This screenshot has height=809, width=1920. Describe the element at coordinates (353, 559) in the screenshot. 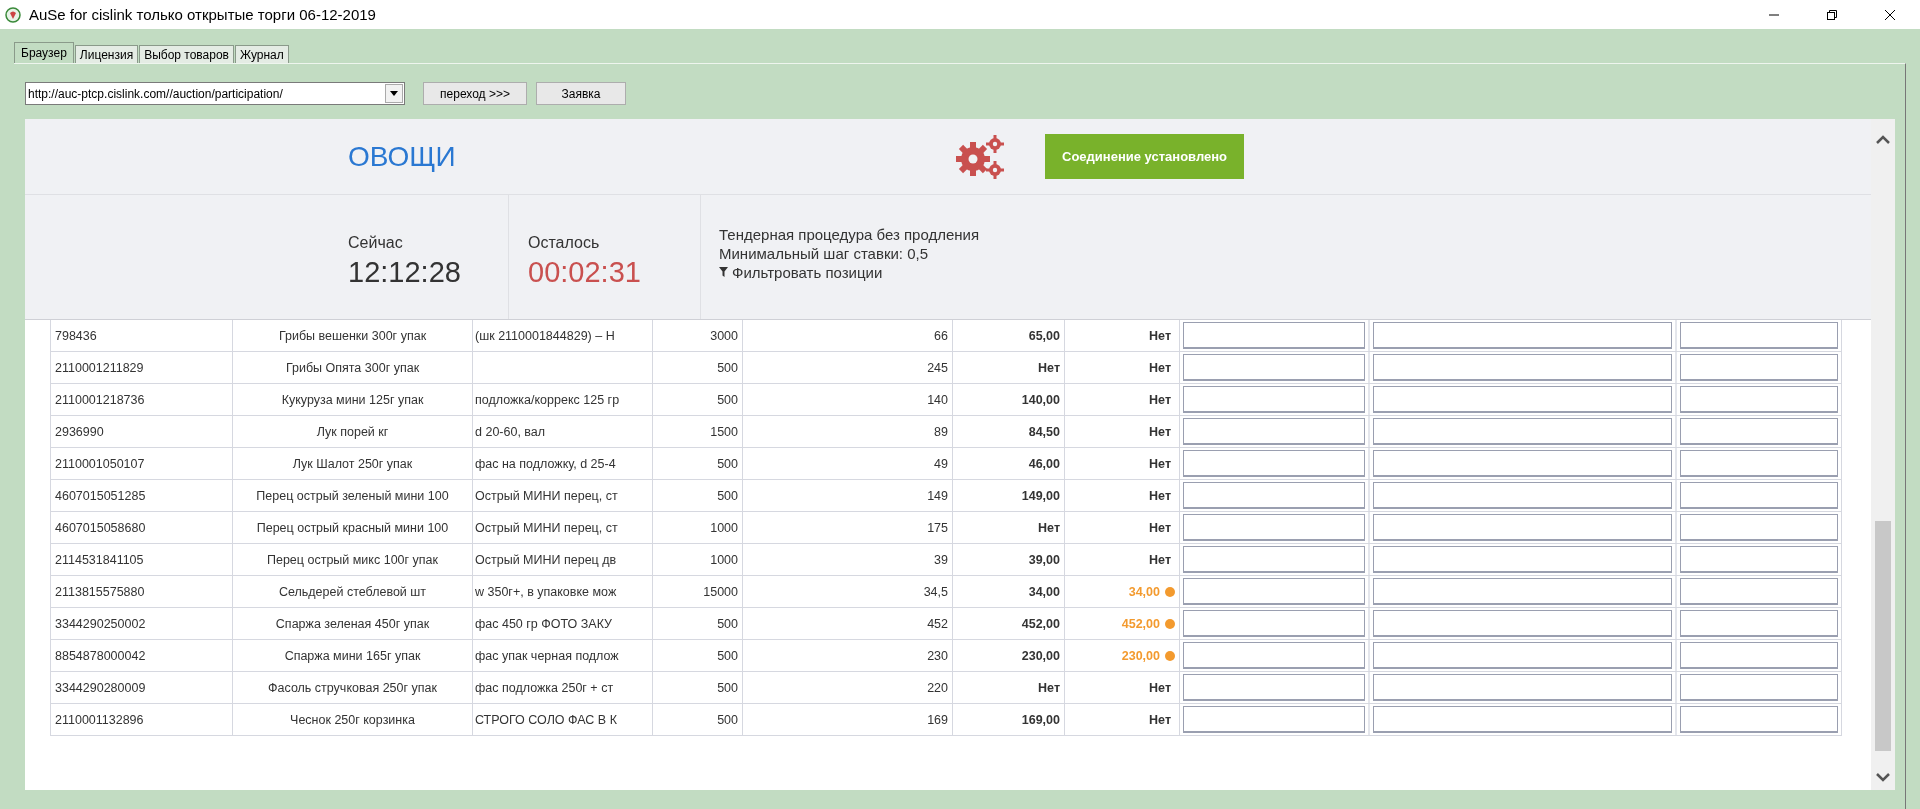

I see `product-name-cell: Перец острый микс 100г упак` at that location.